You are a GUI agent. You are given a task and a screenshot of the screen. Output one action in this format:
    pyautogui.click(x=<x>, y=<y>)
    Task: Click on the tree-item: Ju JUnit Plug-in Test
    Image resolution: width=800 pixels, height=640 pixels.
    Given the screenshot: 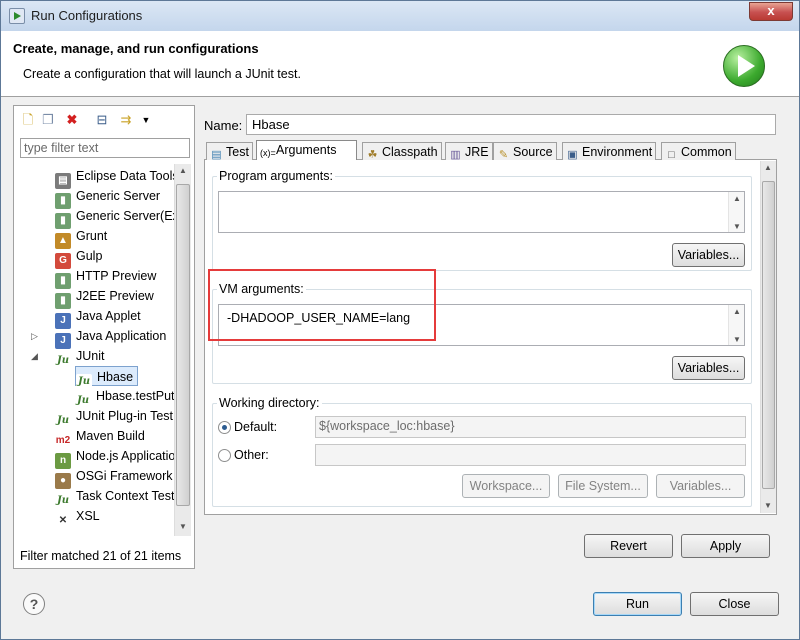 What is the action you would take?
    pyautogui.click(x=114, y=417)
    